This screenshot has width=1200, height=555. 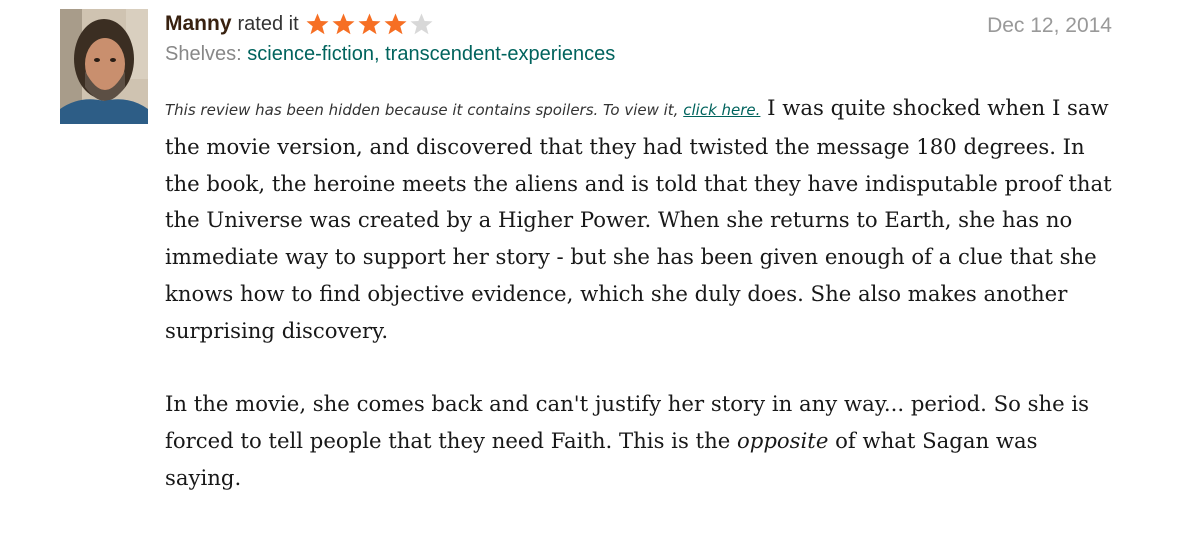 What do you see at coordinates (198, 24) in the screenshot?
I see `reviewer-name-link: Manny` at bounding box center [198, 24].